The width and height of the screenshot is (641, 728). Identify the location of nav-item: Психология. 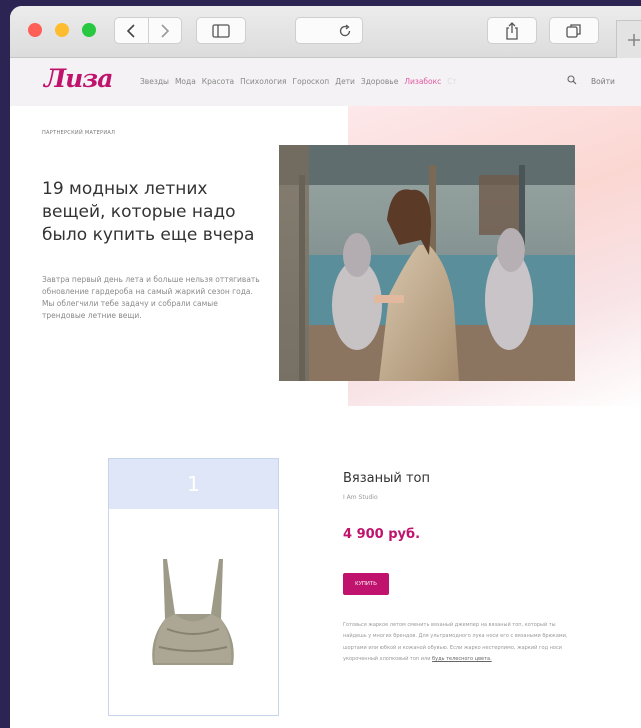
(263, 81).